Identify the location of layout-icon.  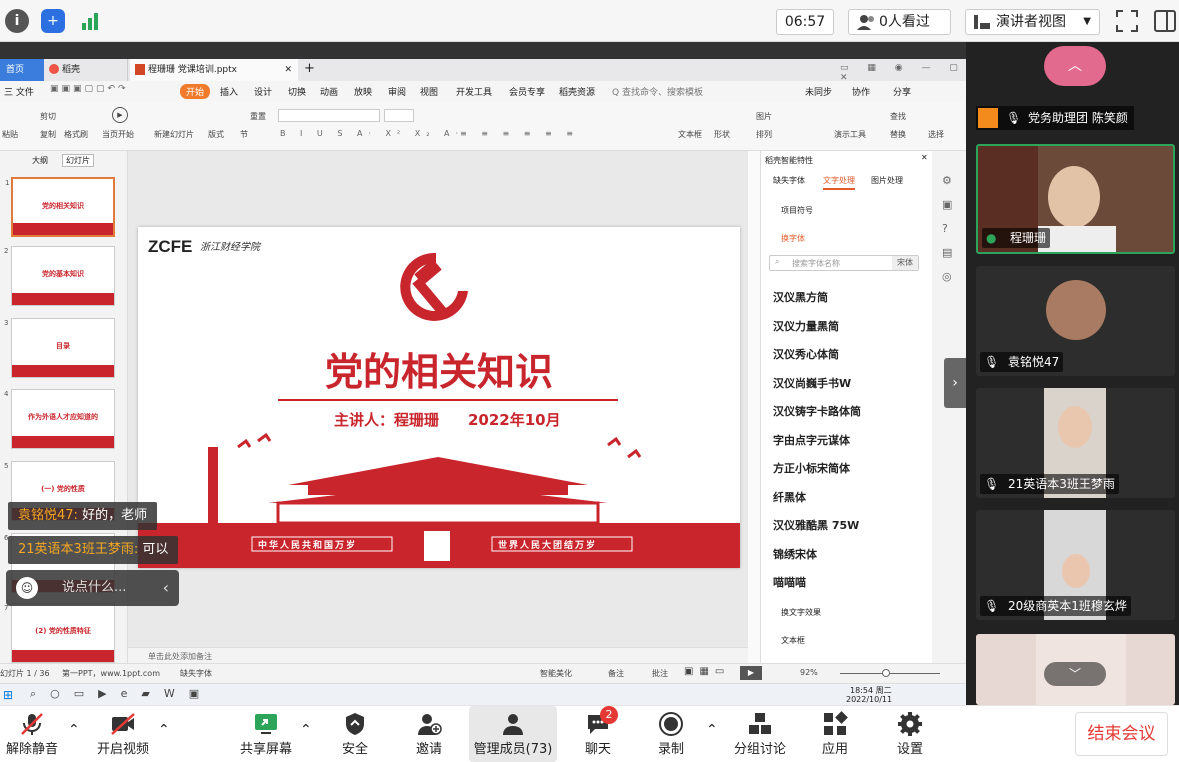
(1165, 21).